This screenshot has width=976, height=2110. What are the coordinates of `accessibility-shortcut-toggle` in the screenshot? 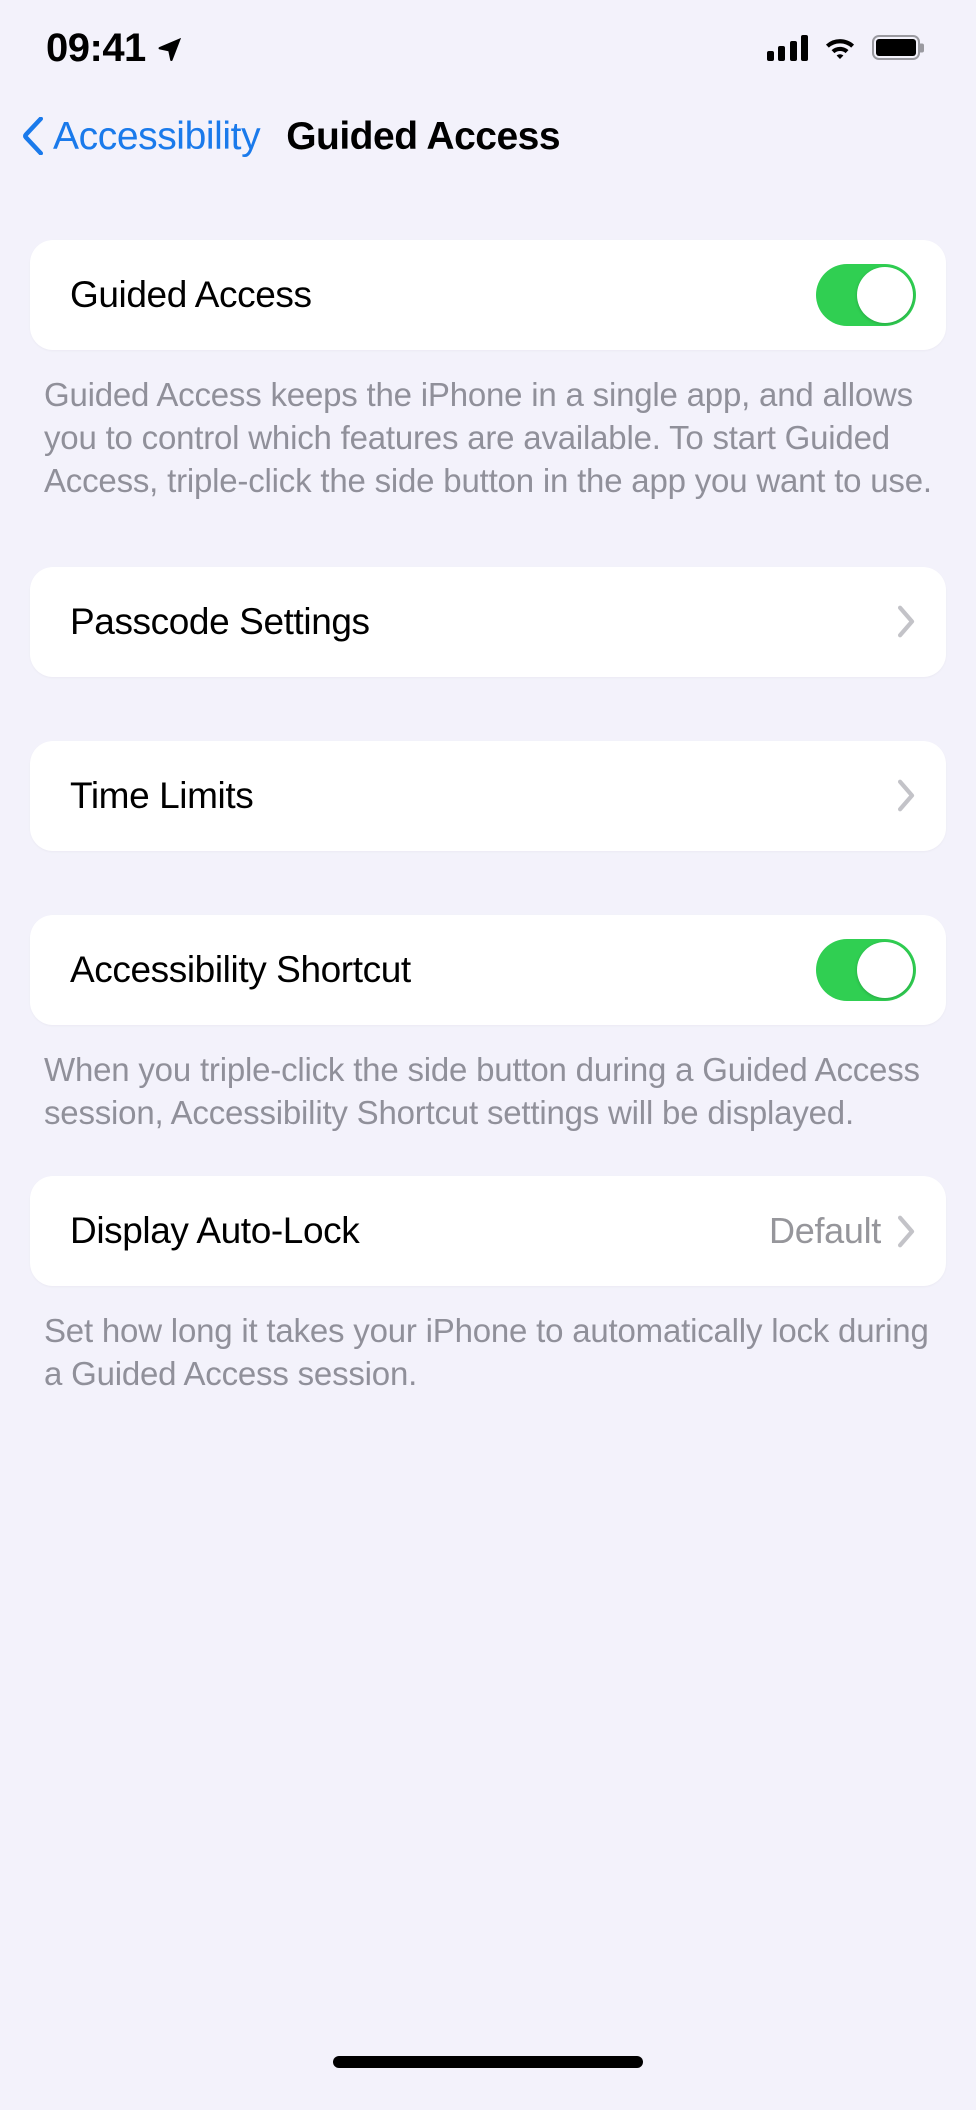 It's located at (866, 969).